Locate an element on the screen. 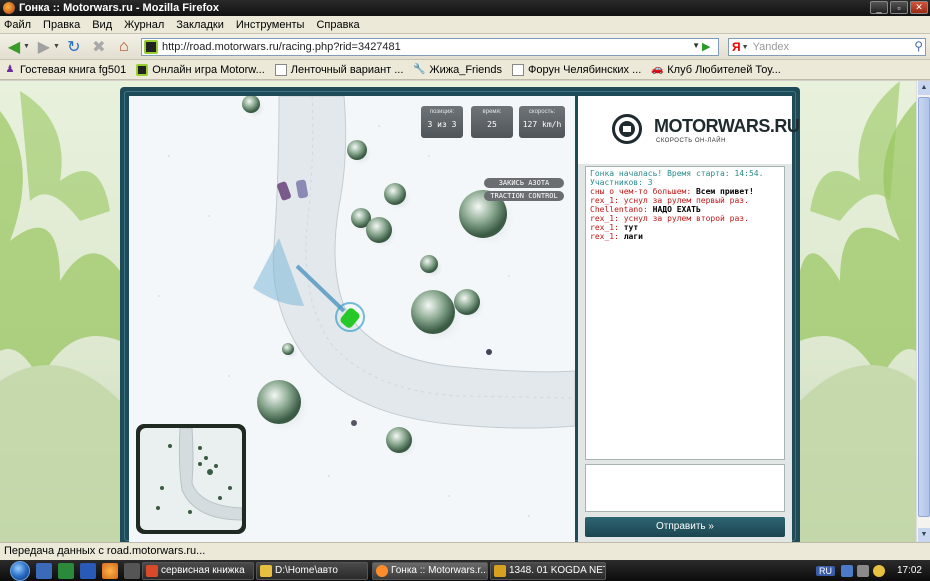  excel-icon is located at coordinates (66, 570).